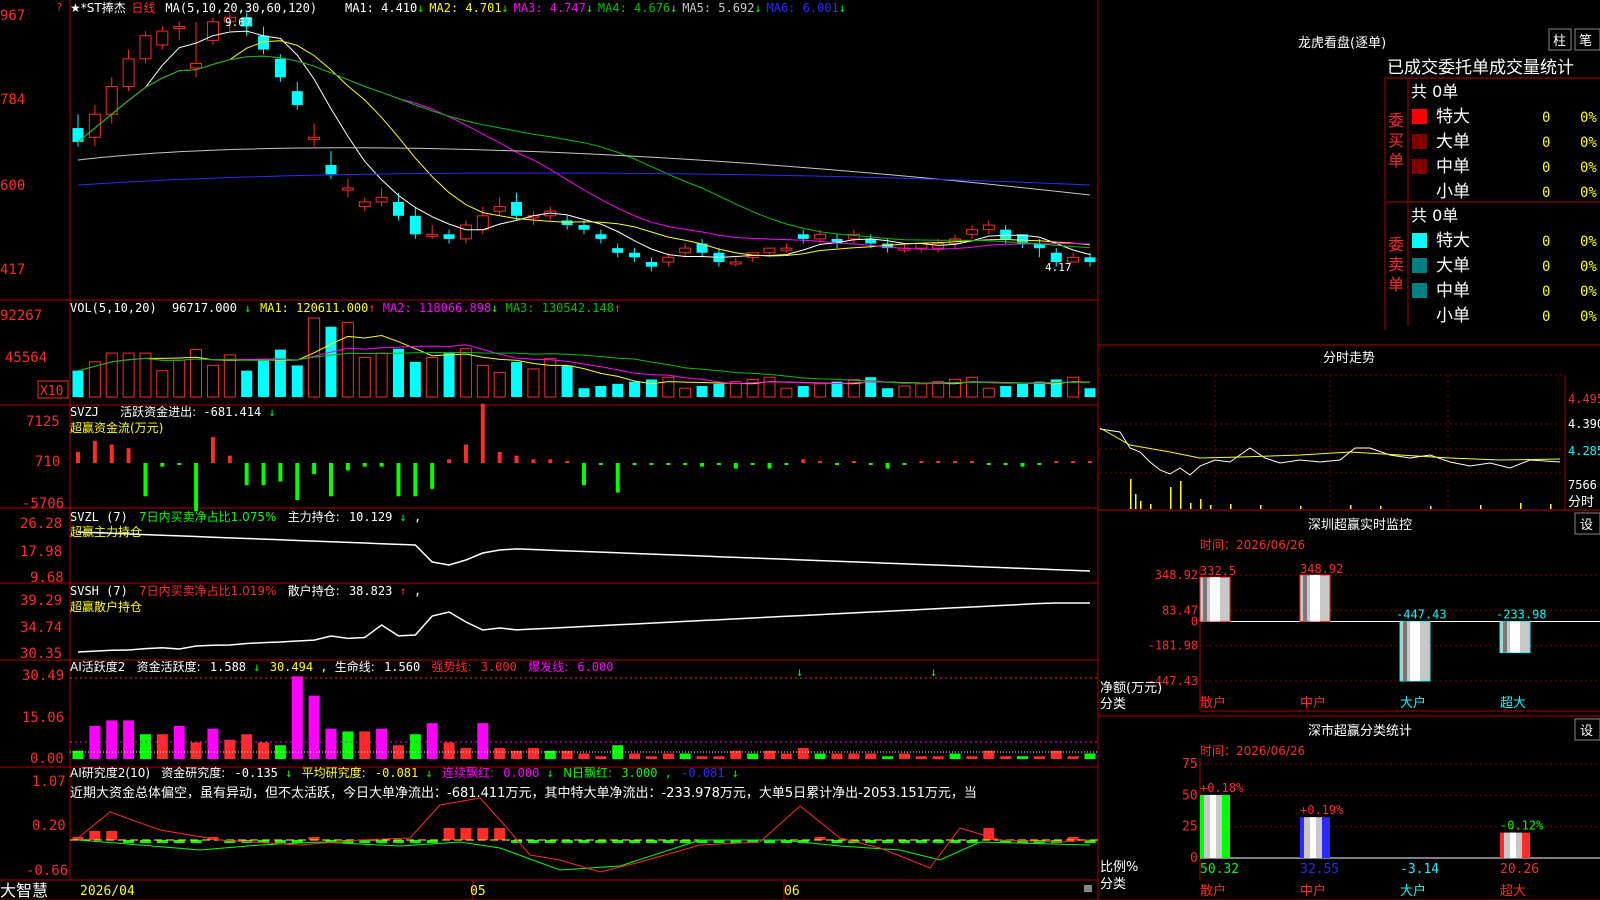 Image resolution: width=1600 pixels, height=900 pixels. What do you see at coordinates (41, 654) in the screenshot?
I see `svsh-ytick-3: 30.35` at bounding box center [41, 654].